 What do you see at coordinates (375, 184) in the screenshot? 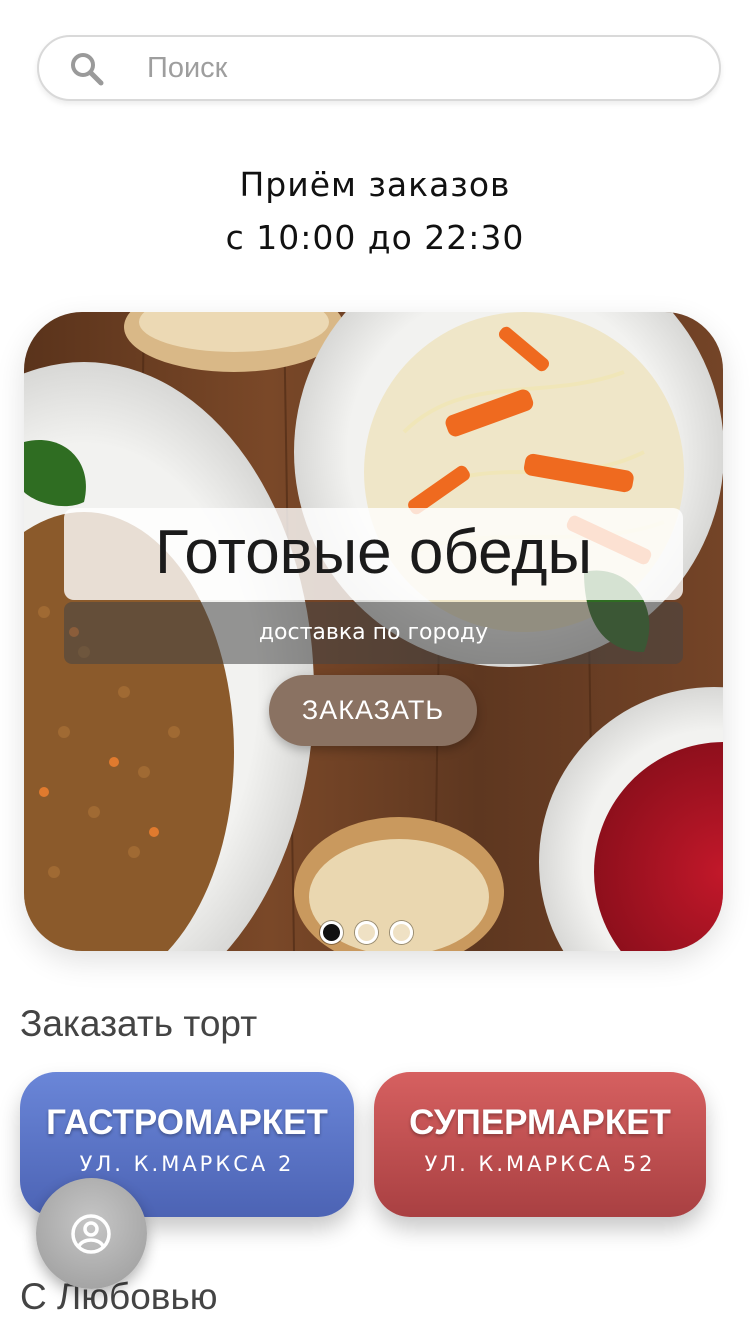
I see `order-hours-title: Приём заказов` at bounding box center [375, 184].